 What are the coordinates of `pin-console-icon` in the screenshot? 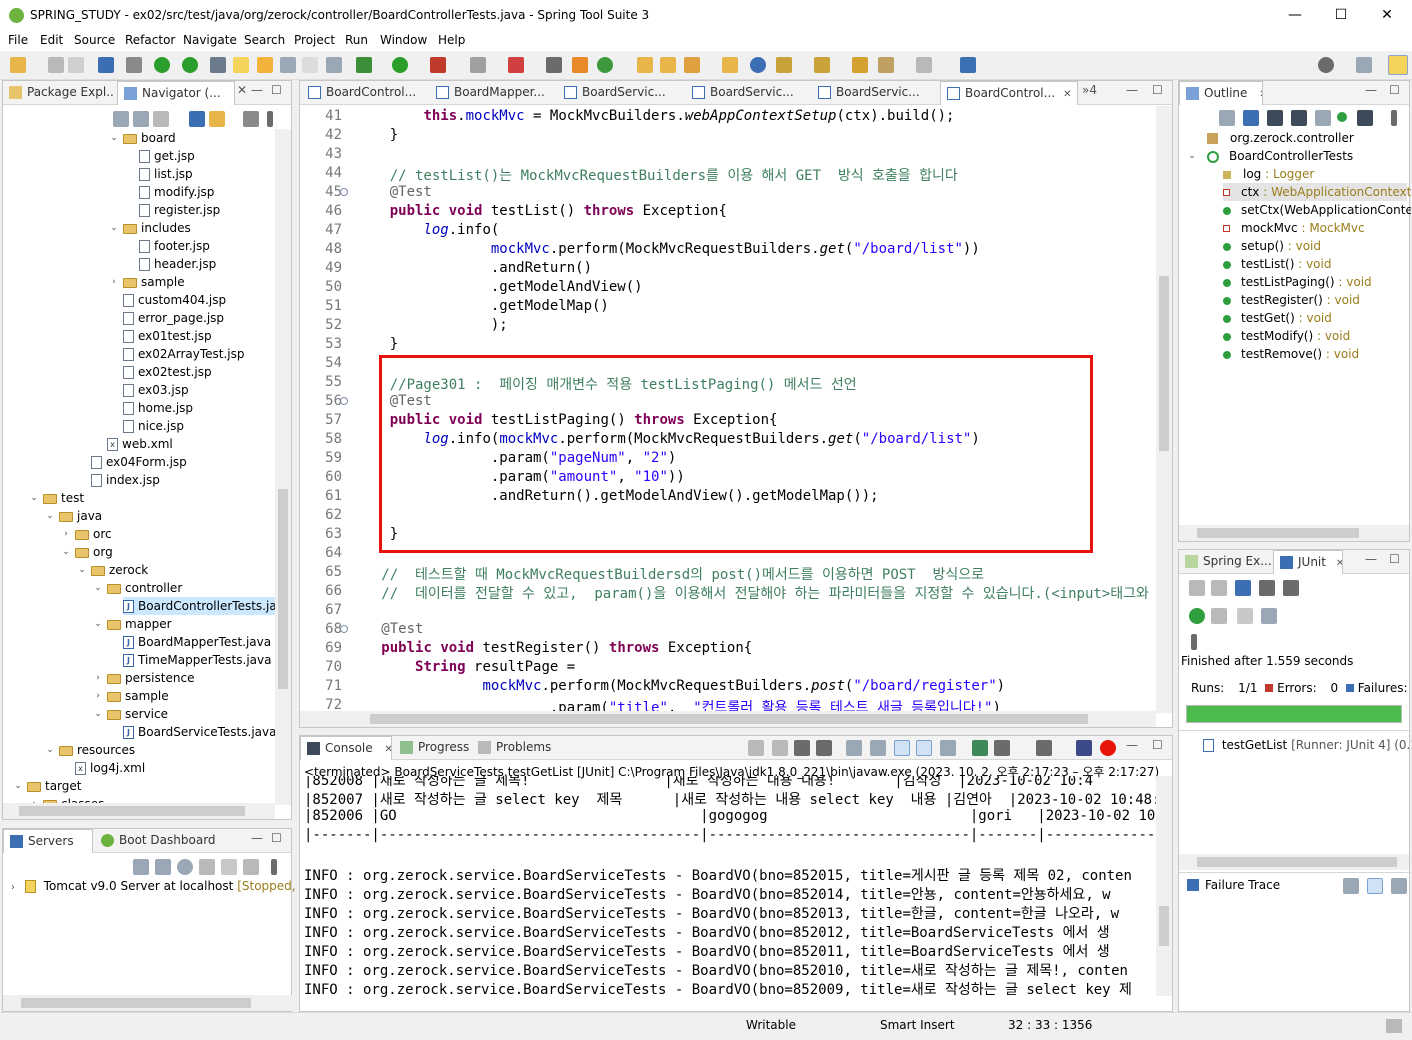 It's located at (948, 748).